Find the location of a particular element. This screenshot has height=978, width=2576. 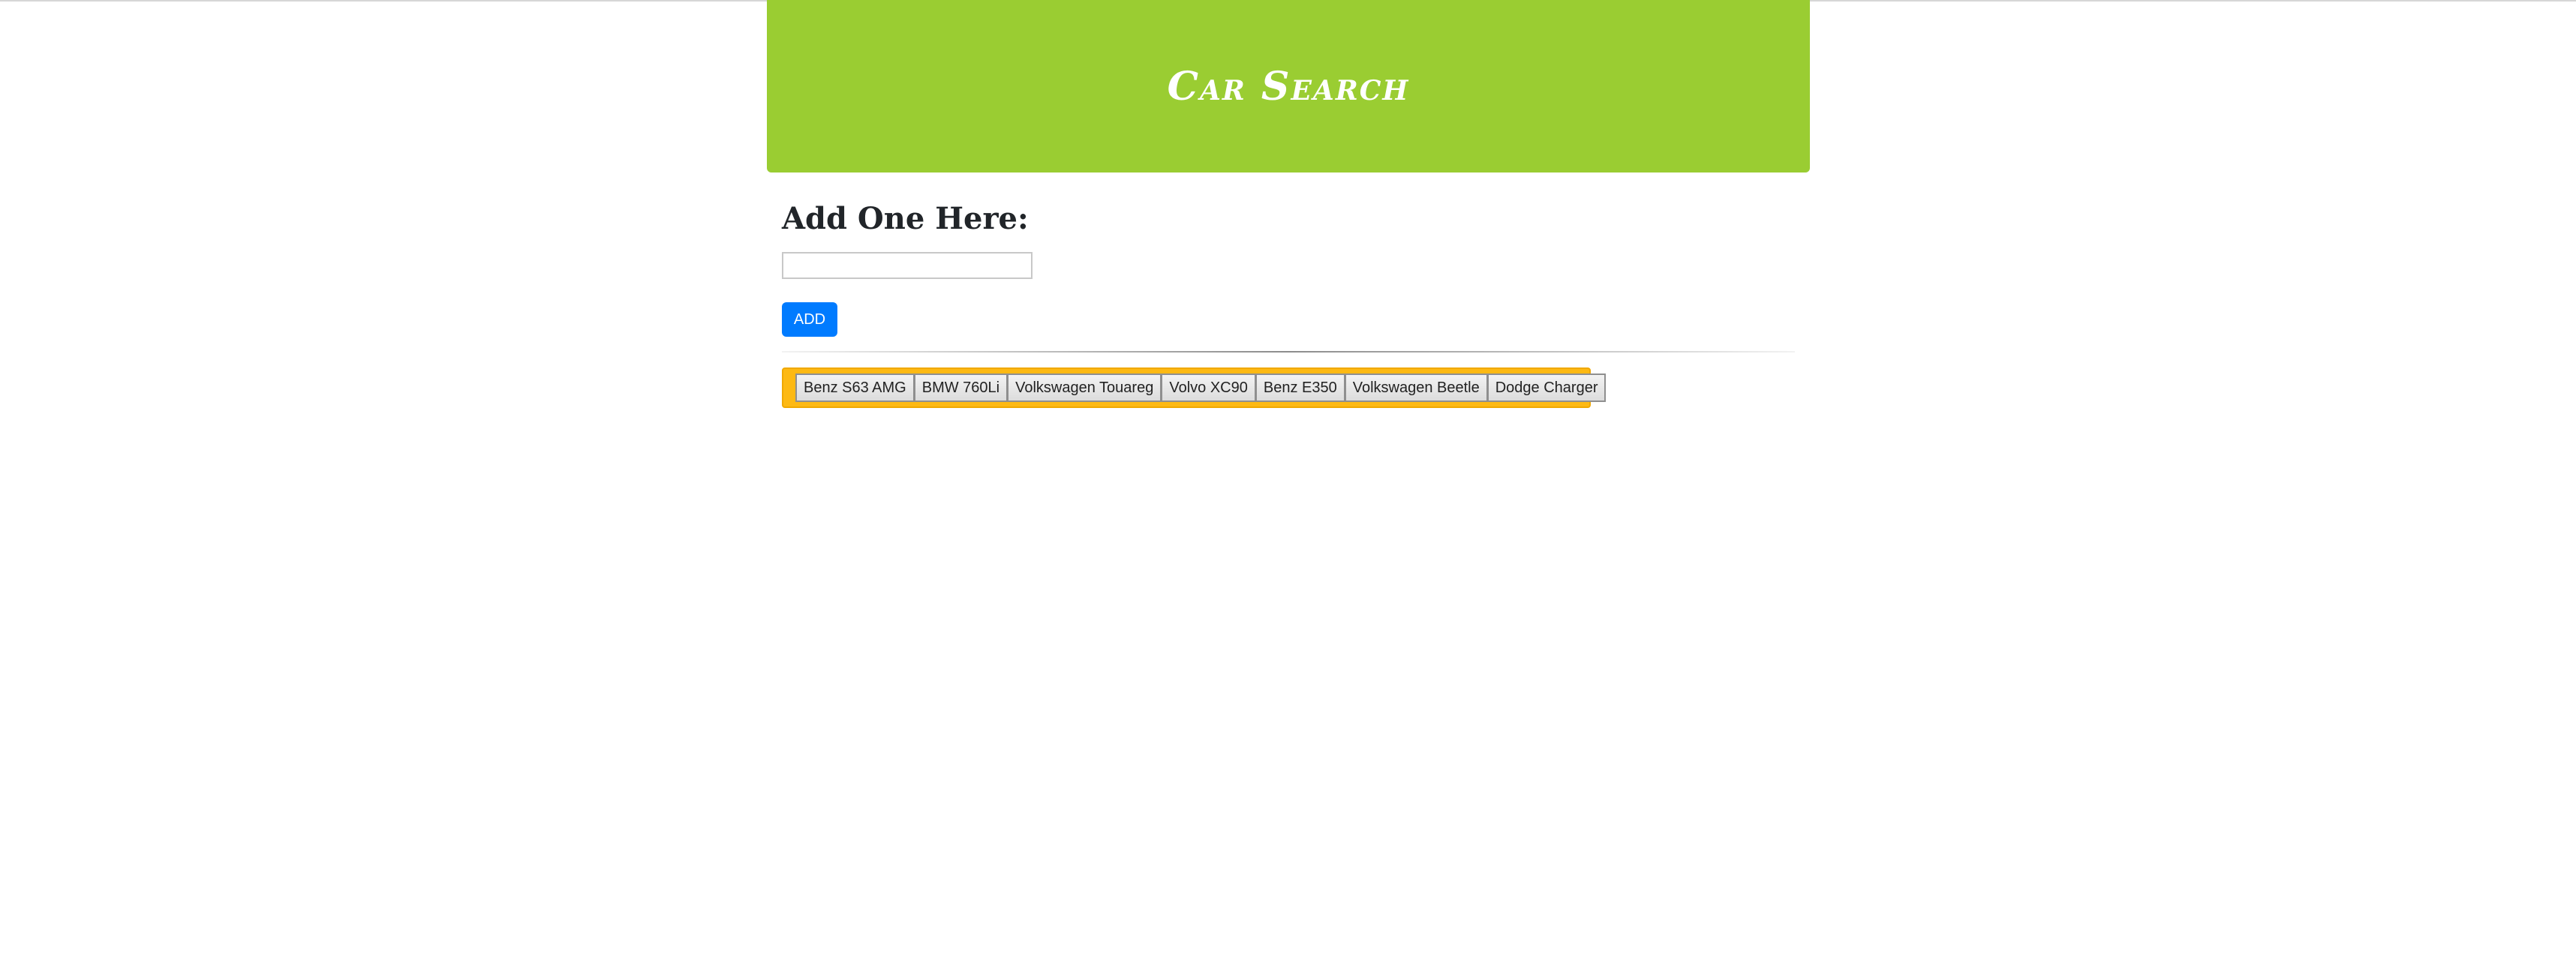

page-title: Car Search is located at coordinates (1288, 86).